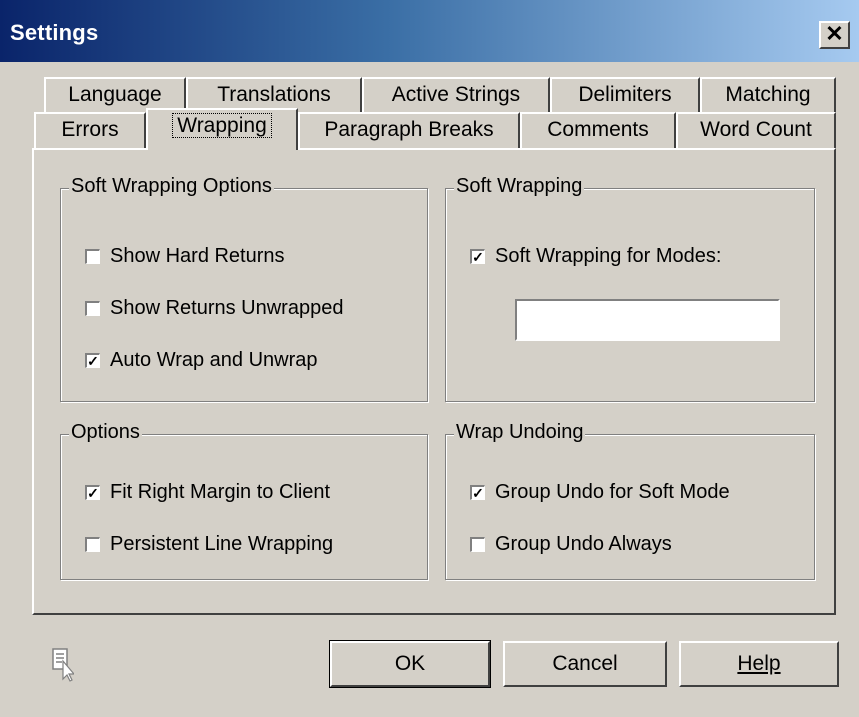 This screenshot has height=717, width=859. What do you see at coordinates (756, 130) in the screenshot?
I see `tab-word-count: Word Count` at bounding box center [756, 130].